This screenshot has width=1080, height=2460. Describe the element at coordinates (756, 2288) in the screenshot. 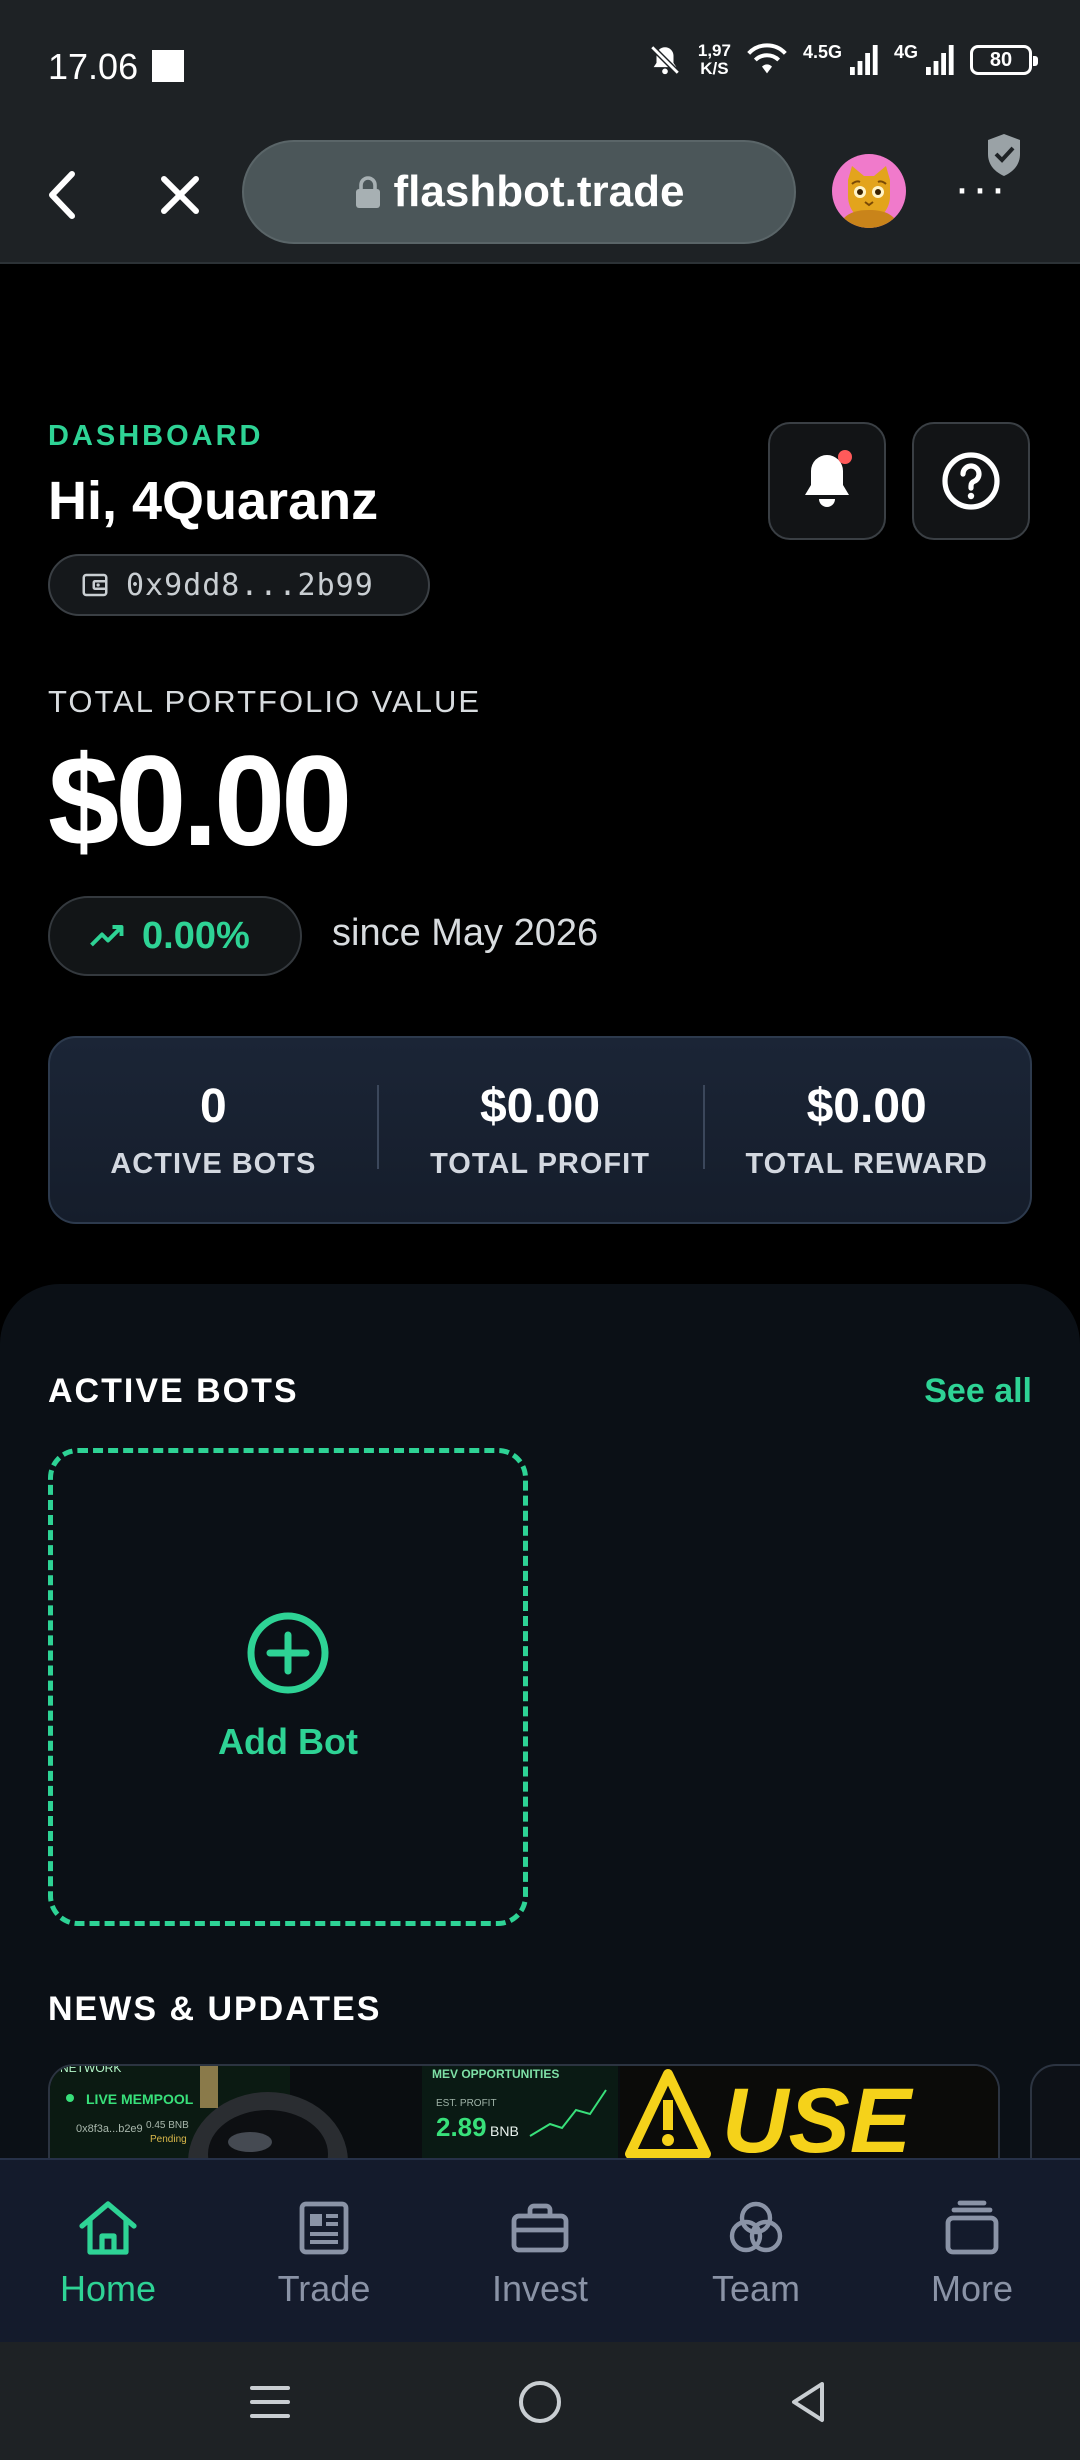

I see `nav-label: Team` at that location.